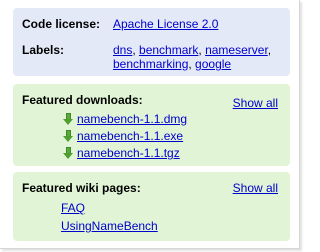 The height and width of the screenshot is (252, 320). I want to click on featured-downloads-heading: Featured downloads:, so click(82, 100).